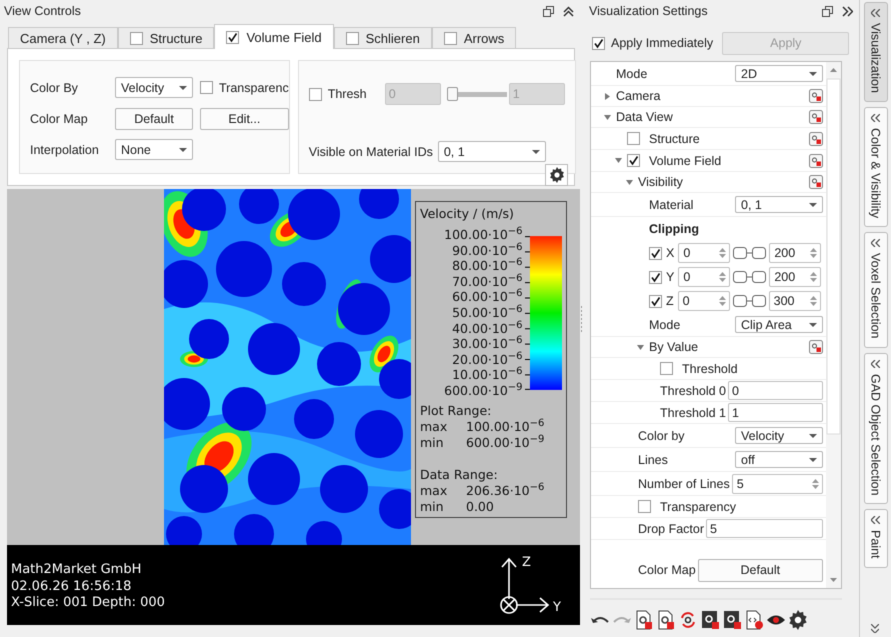 This screenshot has width=891, height=637. What do you see at coordinates (65, 149) in the screenshot?
I see `field-label: Interpolation` at bounding box center [65, 149].